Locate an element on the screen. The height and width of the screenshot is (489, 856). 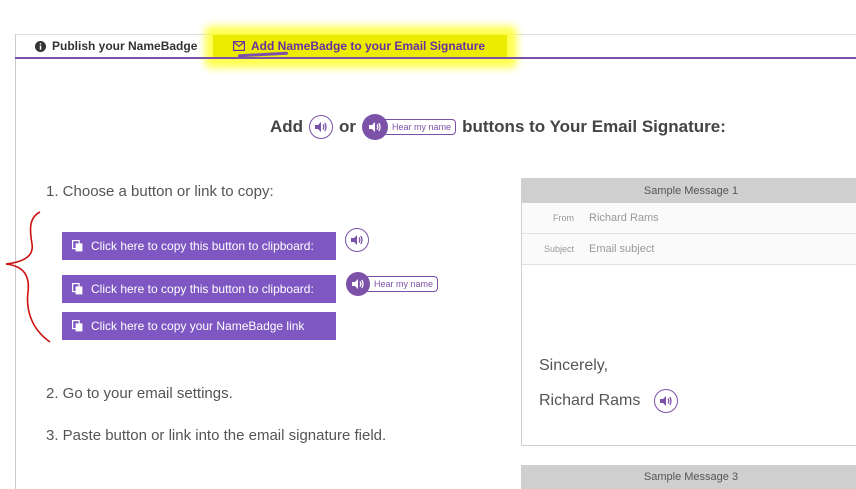
copy-link-label: Click here to copy your NameBadge link is located at coordinates (198, 326).